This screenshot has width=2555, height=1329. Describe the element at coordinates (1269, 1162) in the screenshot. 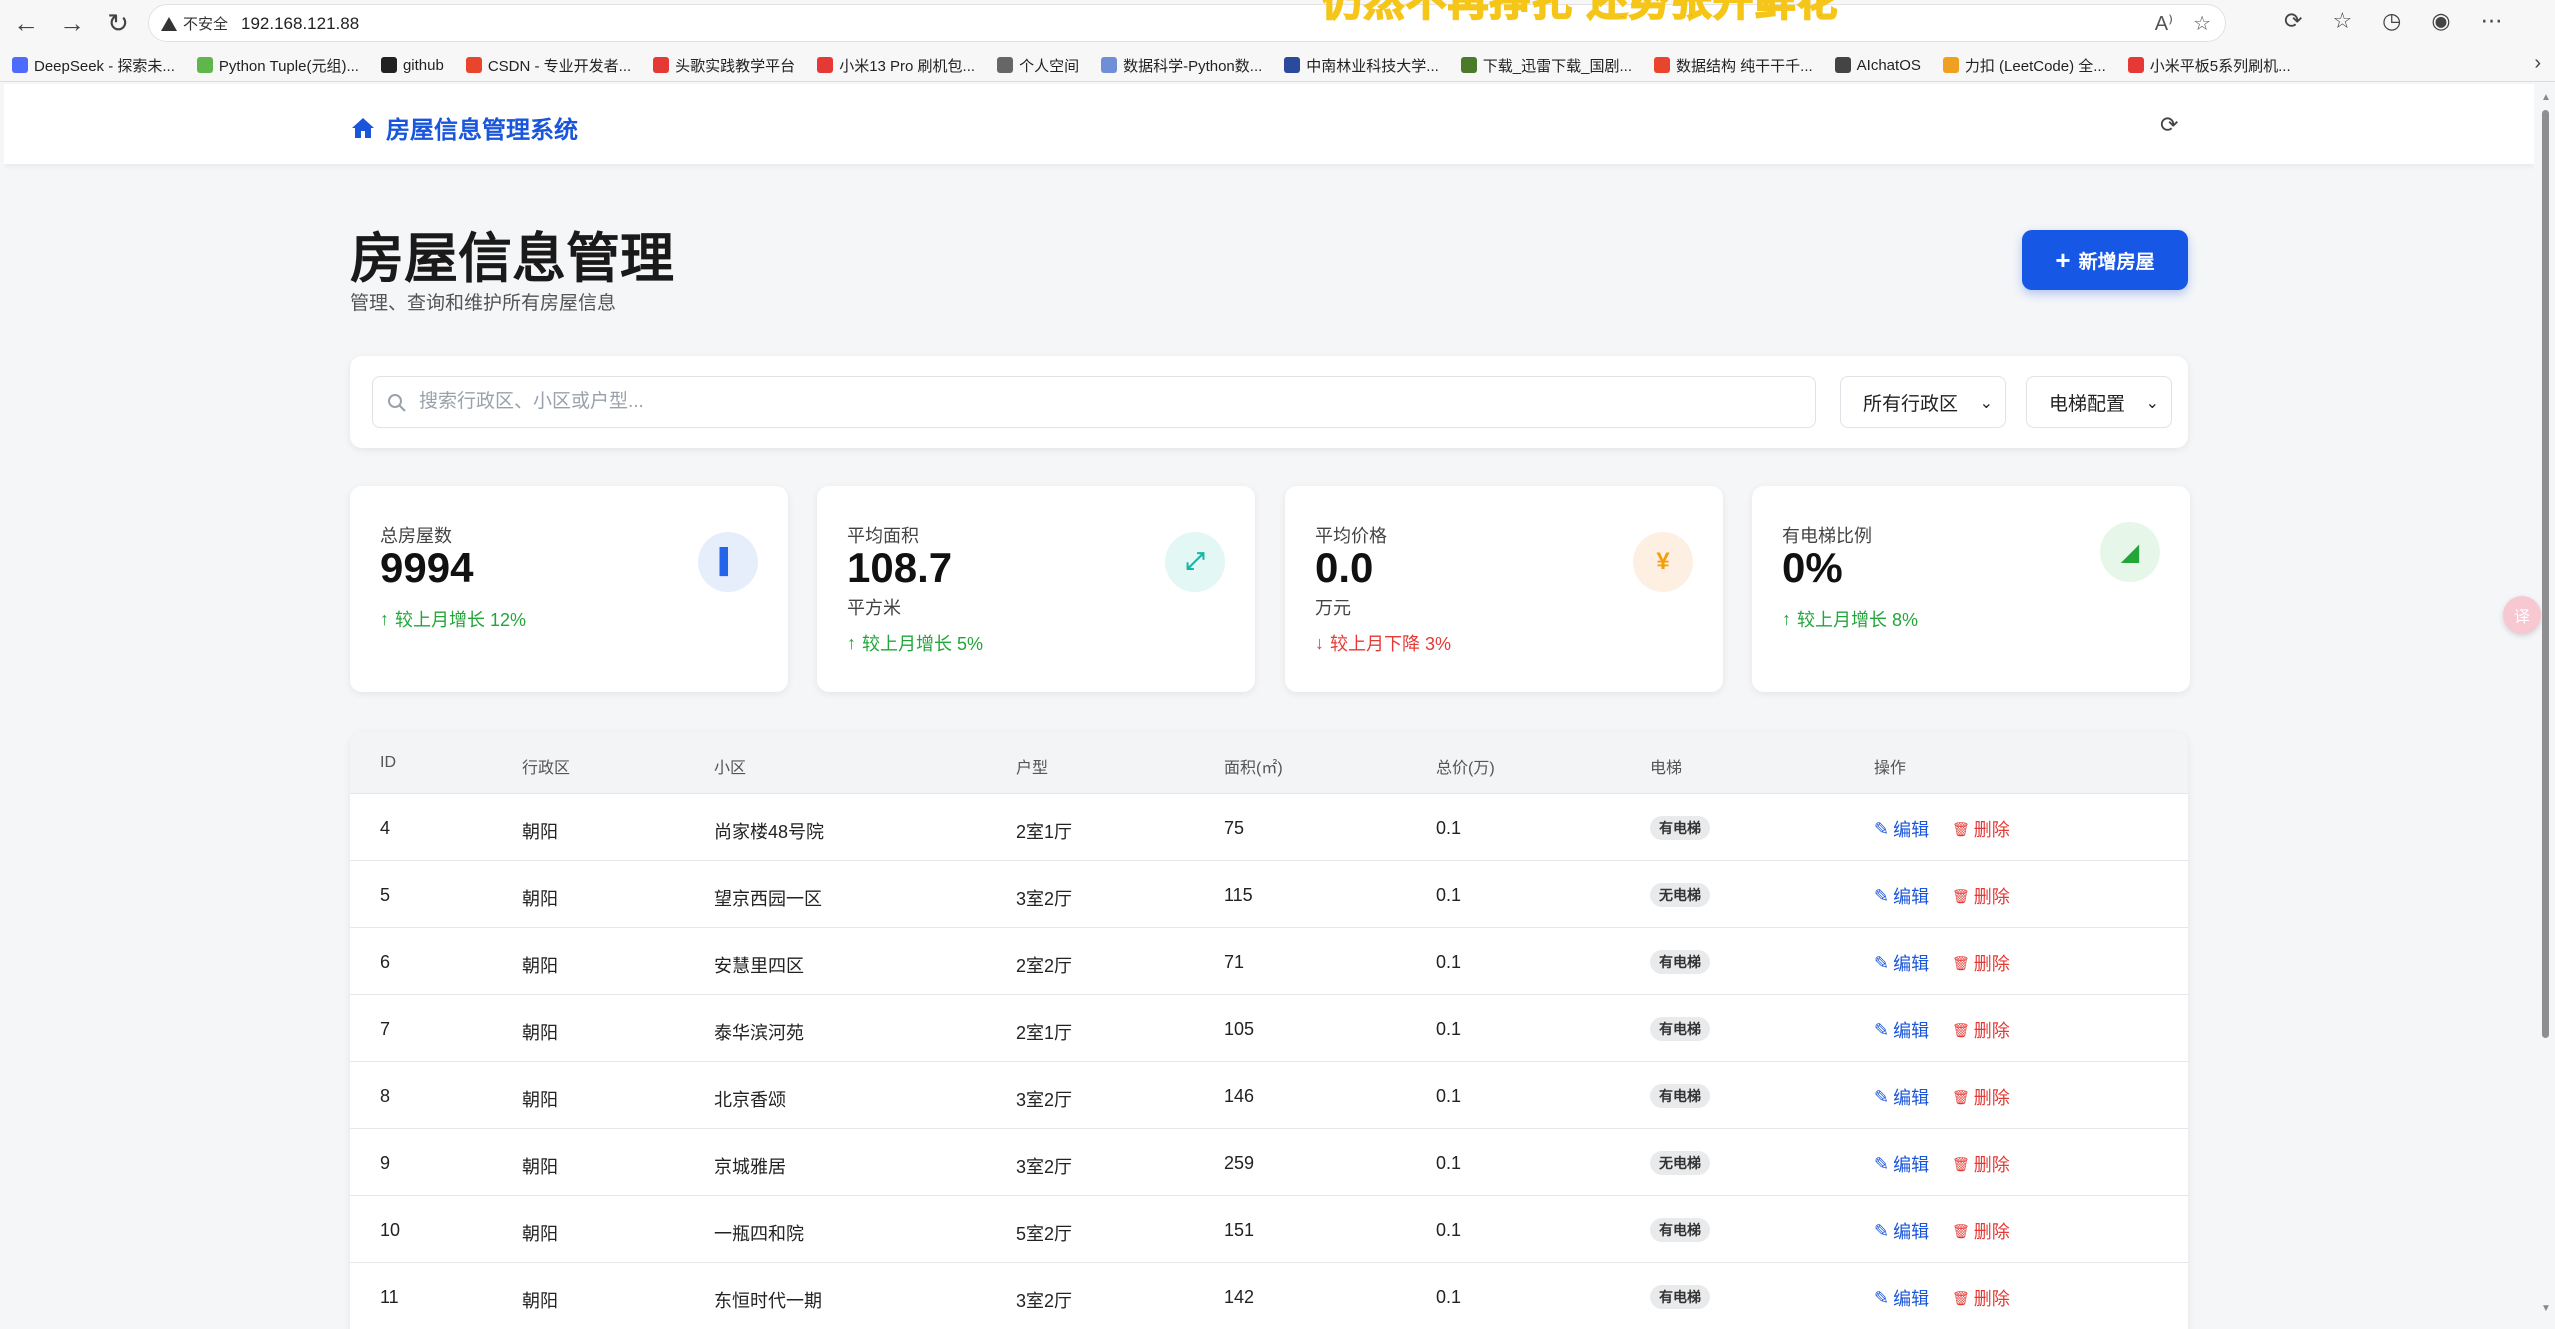

I see `table-row: 9 朝阳 京城雅居 3室2厅 259 0.1 无电梯 ✎ 编辑 🗑 删除` at that location.